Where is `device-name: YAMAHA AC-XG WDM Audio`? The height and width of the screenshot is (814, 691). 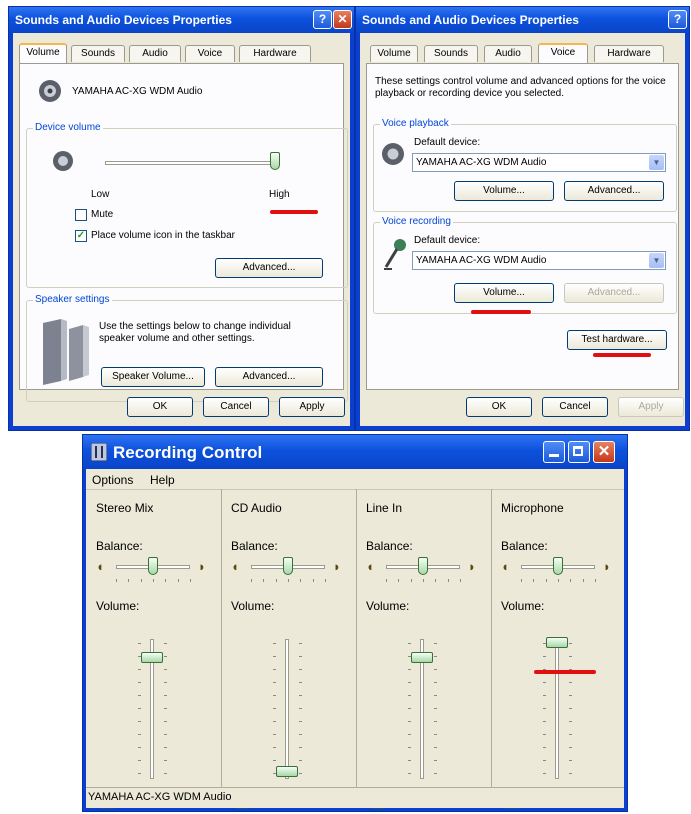 device-name: YAMAHA AC-XG WDM Audio is located at coordinates (137, 91).